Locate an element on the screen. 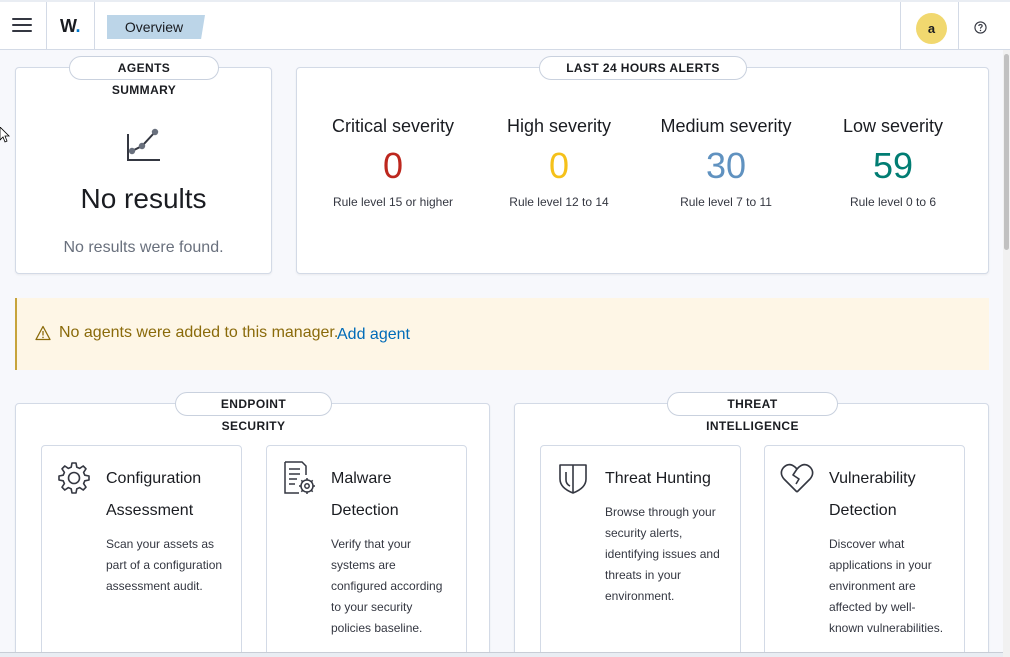 The width and height of the screenshot is (1010, 657). chart-line-icon is located at coordinates (143, 144).